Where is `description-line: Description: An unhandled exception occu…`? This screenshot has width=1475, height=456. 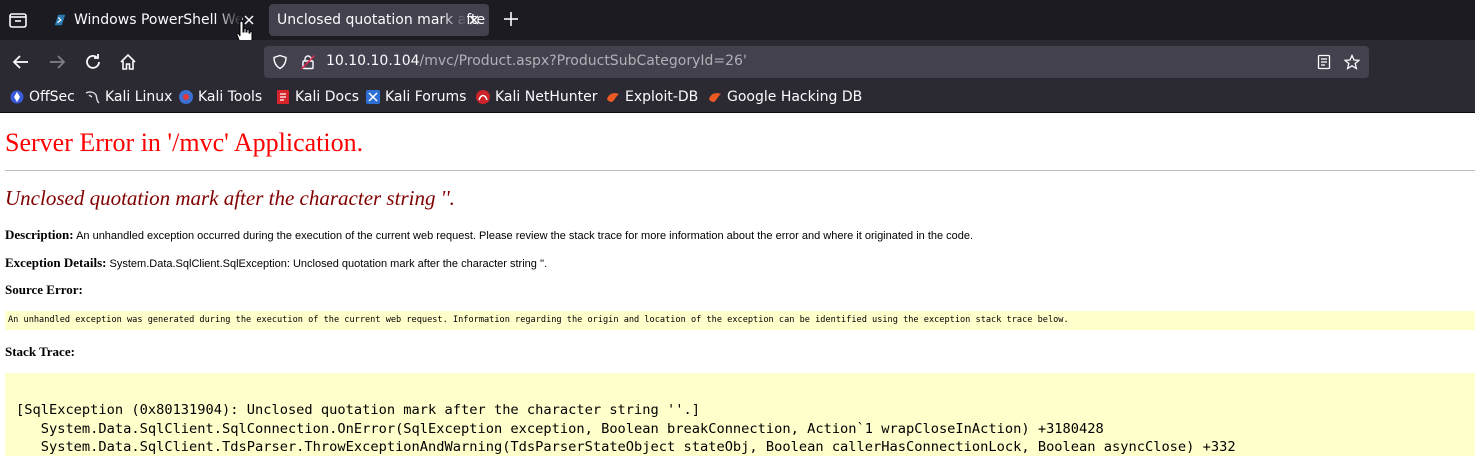
description-line: Description: An unhandled exception occu… is located at coordinates (489, 235).